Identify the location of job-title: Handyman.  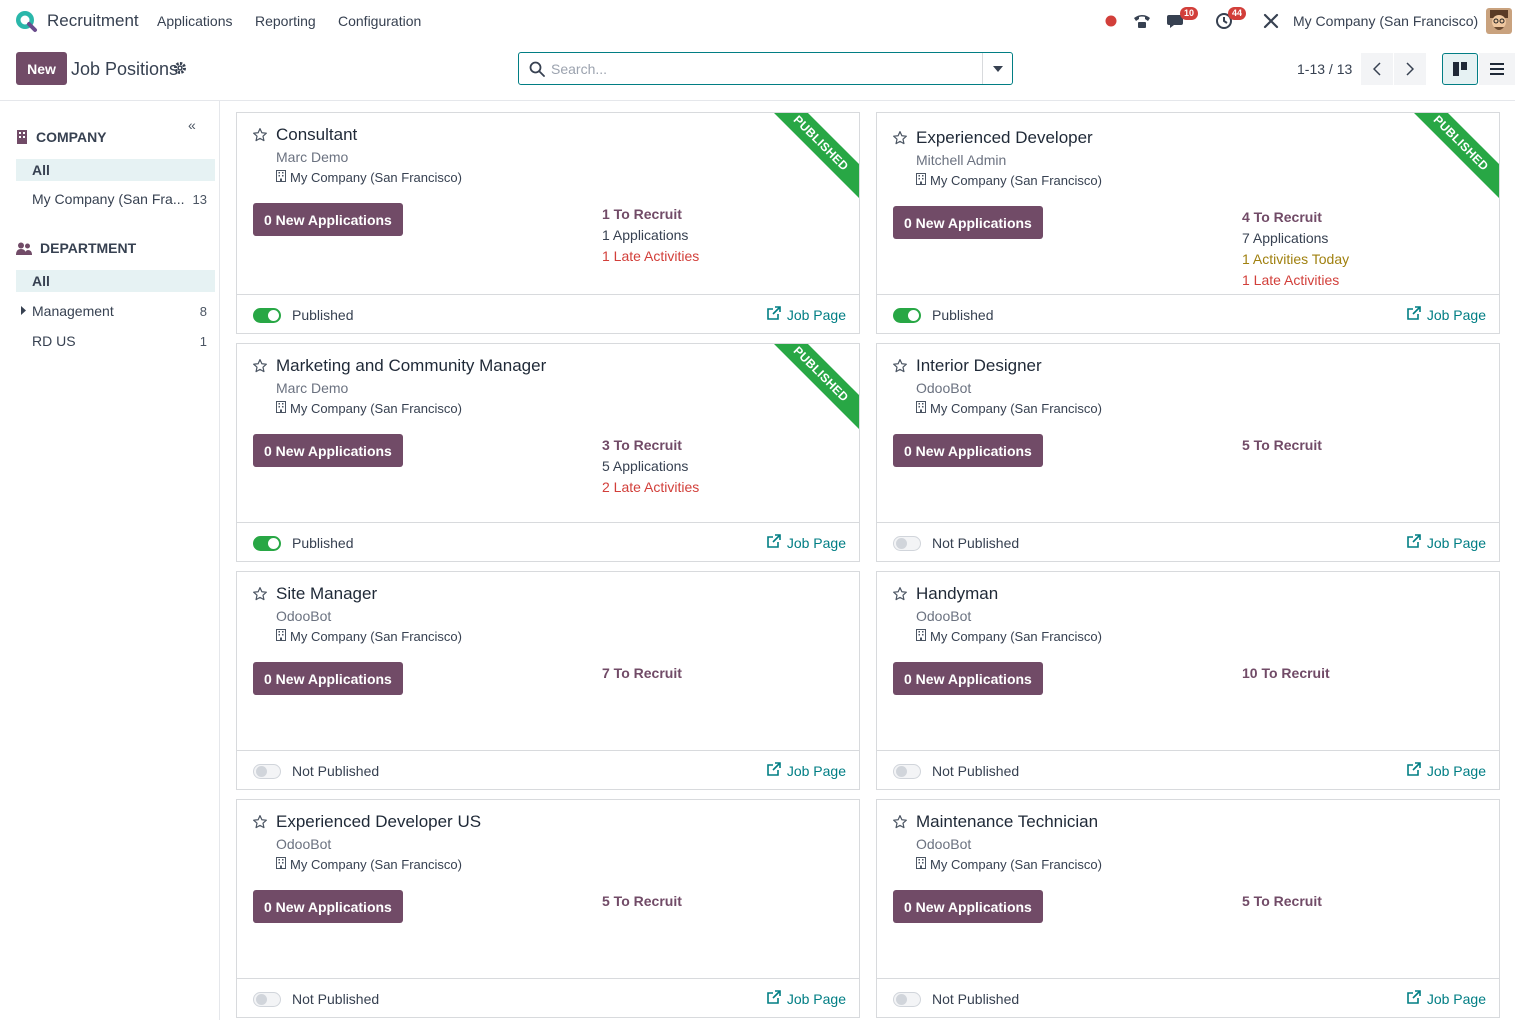
(957, 594).